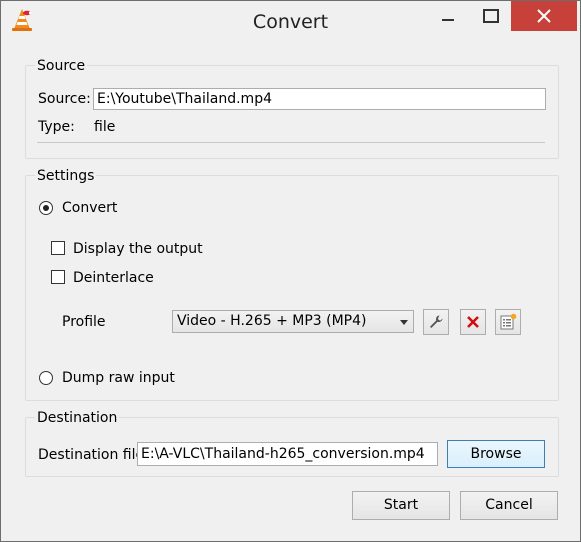 The width and height of the screenshot is (581, 542). What do you see at coordinates (113, 278) in the screenshot?
I see `deinterlace-label: Deinterlace` at bounding box center [113, 278].